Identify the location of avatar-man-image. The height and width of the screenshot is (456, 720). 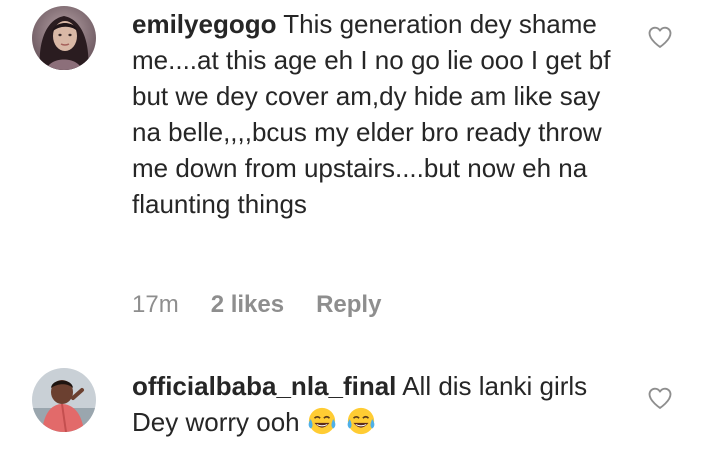
(64, 400).